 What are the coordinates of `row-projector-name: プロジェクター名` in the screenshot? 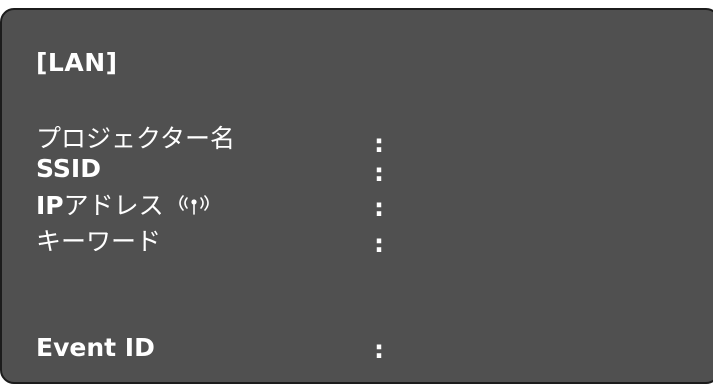 It's located at (135, 138).